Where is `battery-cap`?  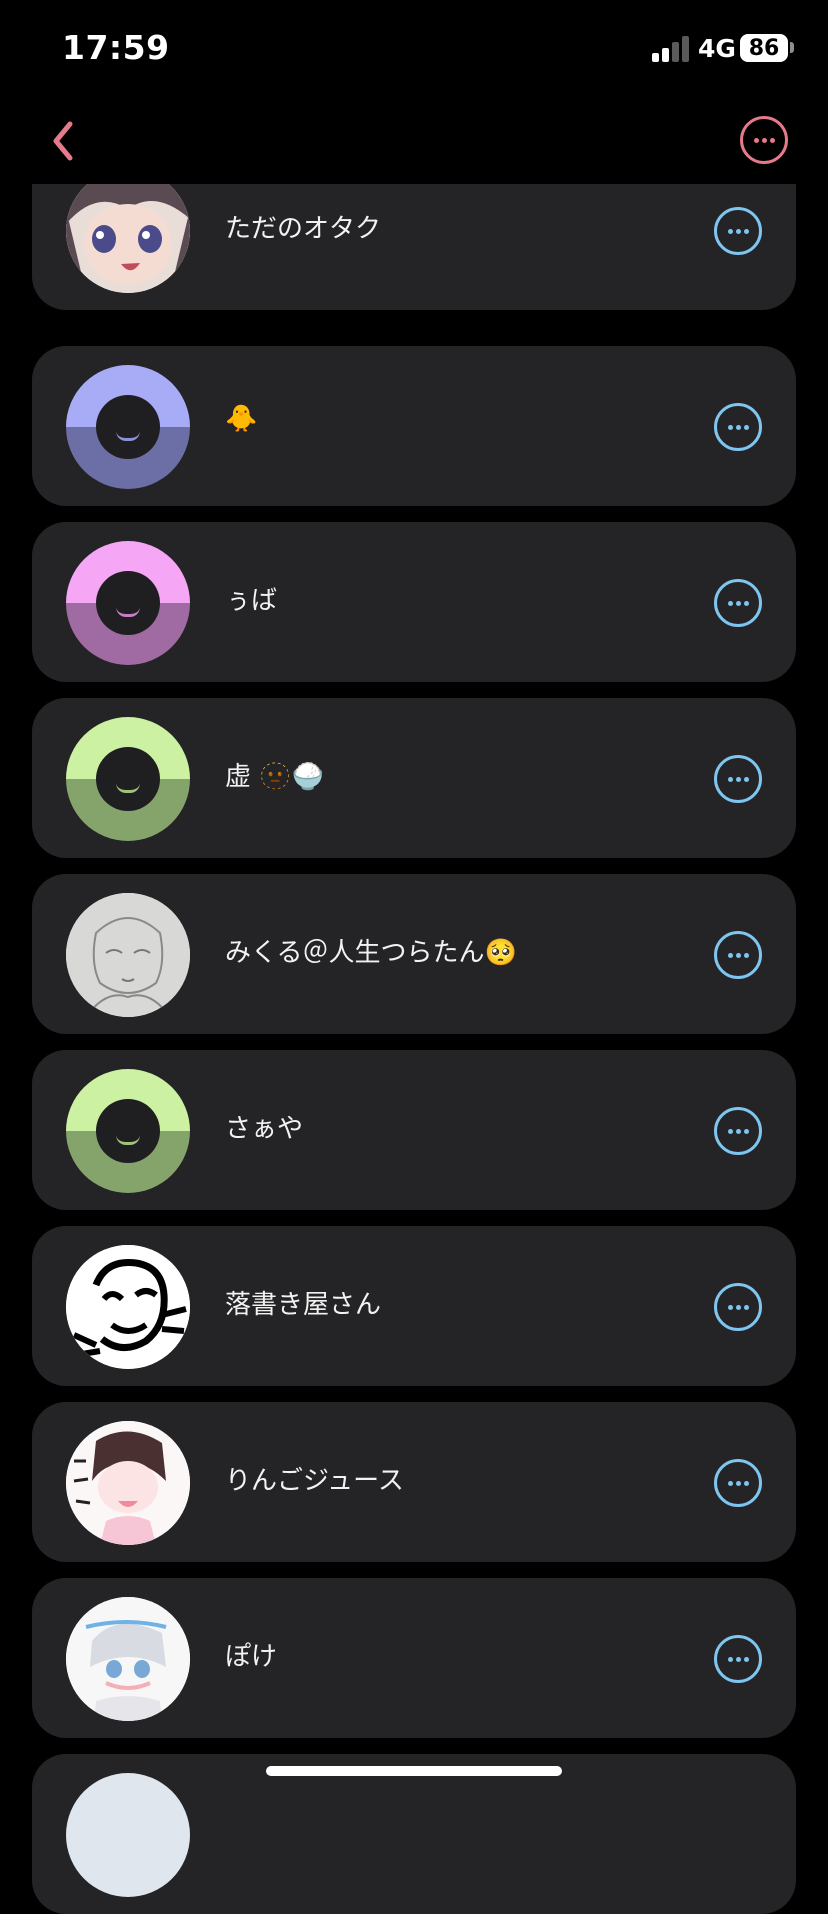
battery-cap is located at coordinates (792, 47).